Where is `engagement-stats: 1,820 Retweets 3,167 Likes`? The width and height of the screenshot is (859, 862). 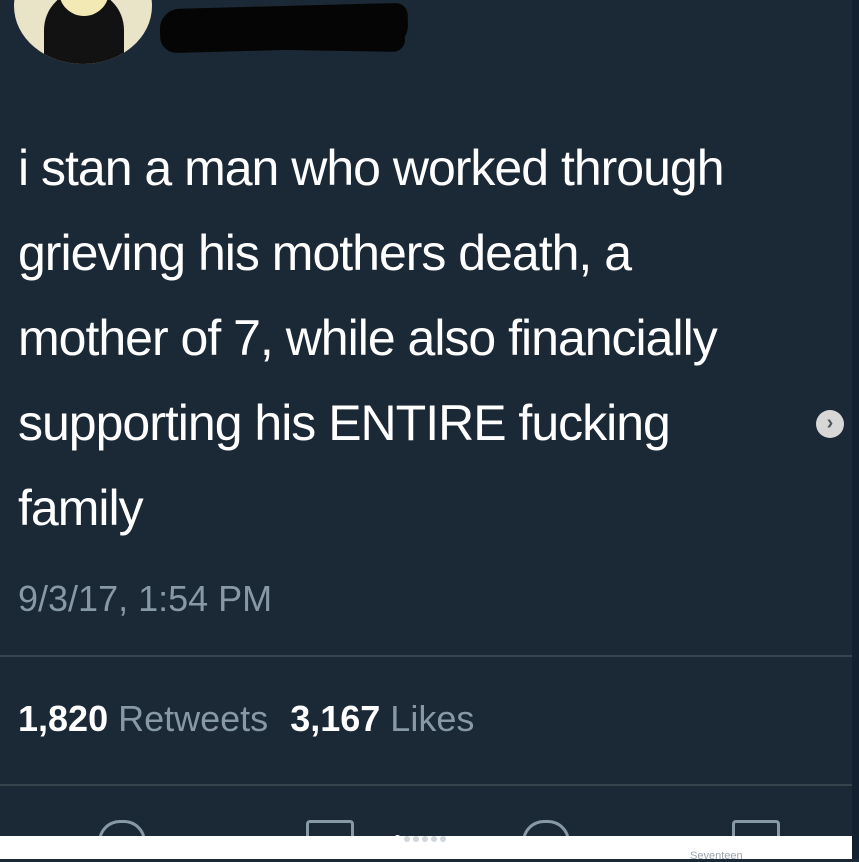
engagement-stats: 1,820 Retweets 3,167 Likes is located at coordinates (246, 719).